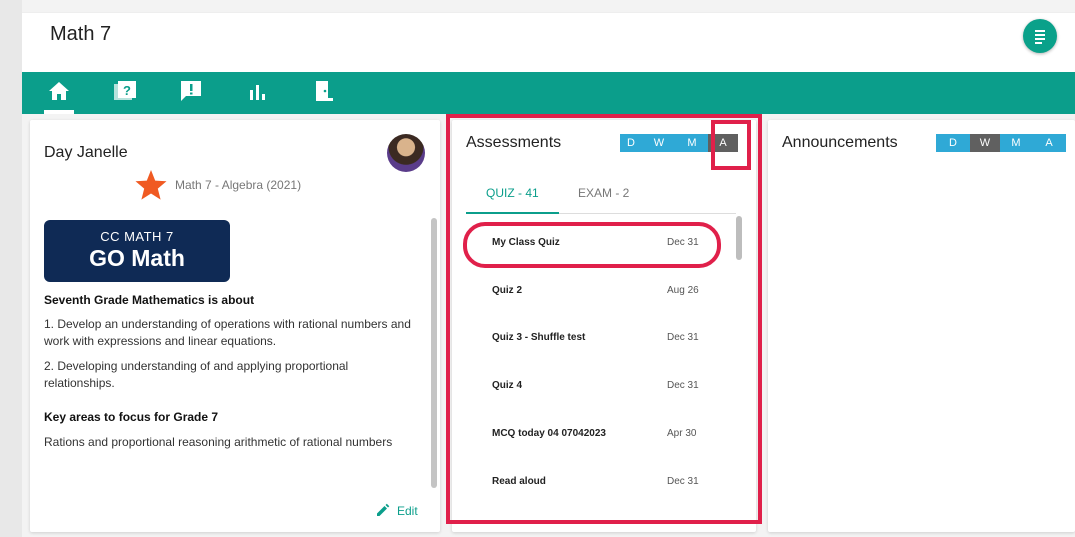  Describe the element at coordinates (539, 337) in the screenshot. I see `quiz-name: Quiz 3 - Shuffle test` at that location.